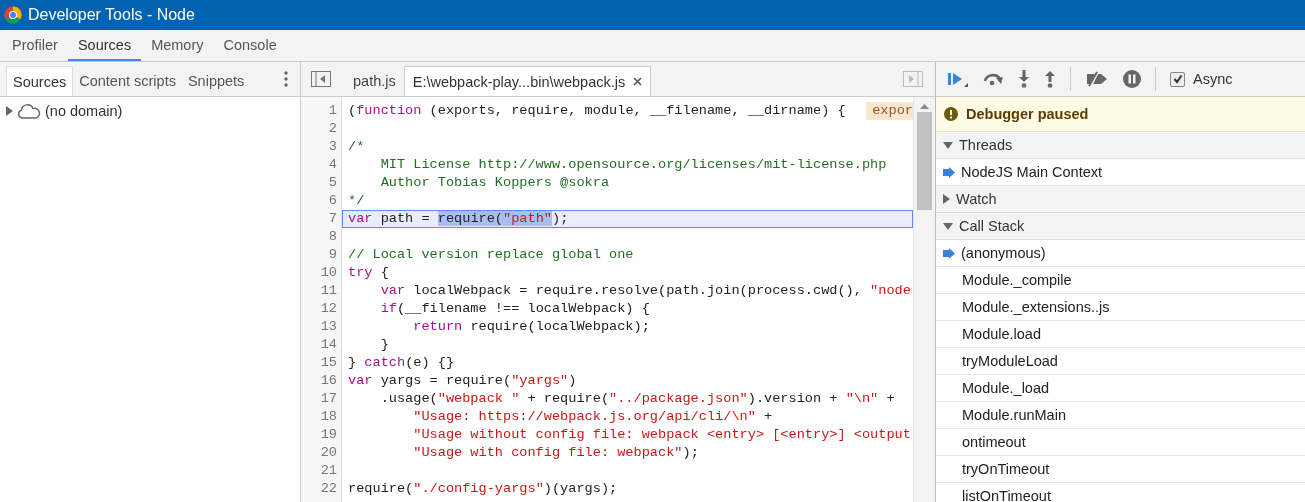 The width and height of the screenshot is (1305, 502). What do you see at coordinates (1120, 226) in the screenshot?
I see `section-header: Call Stack` at bounding box center [1120, 226].